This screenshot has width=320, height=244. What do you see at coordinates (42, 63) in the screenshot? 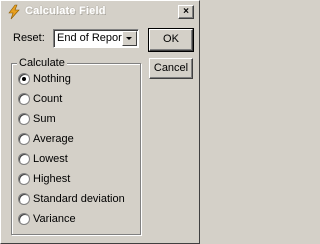
I see `calculate-group-label: Calculate` at bounding box center [42, 63].